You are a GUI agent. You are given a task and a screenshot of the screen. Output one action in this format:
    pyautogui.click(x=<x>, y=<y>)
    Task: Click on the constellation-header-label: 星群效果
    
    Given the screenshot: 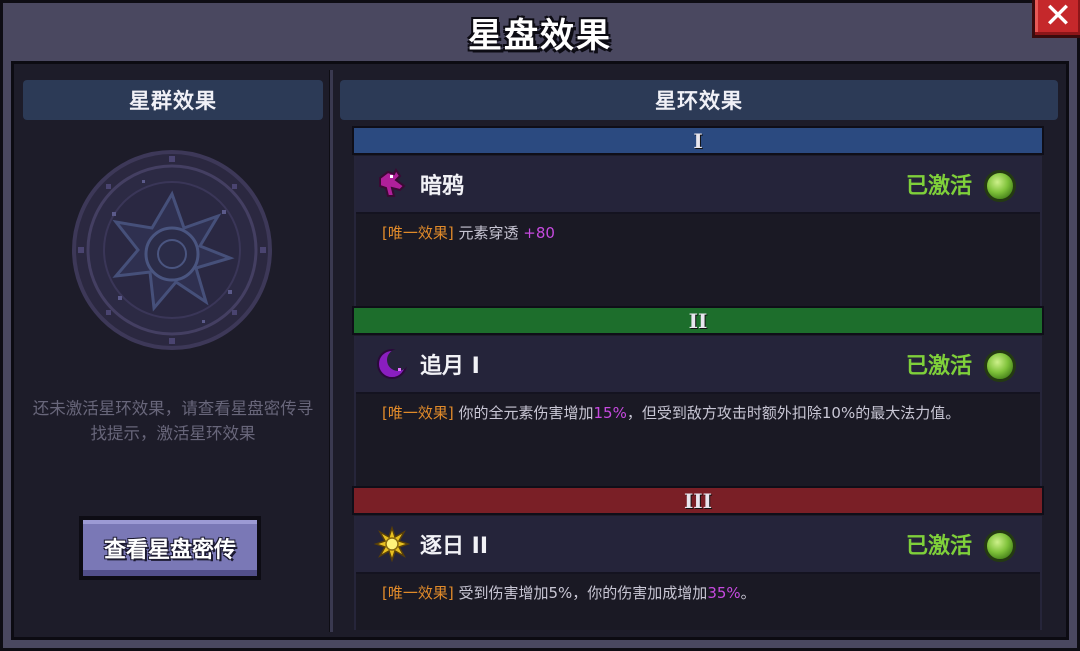 What is the action you would take?
    pyautogui.click(x=173, y=101)
    